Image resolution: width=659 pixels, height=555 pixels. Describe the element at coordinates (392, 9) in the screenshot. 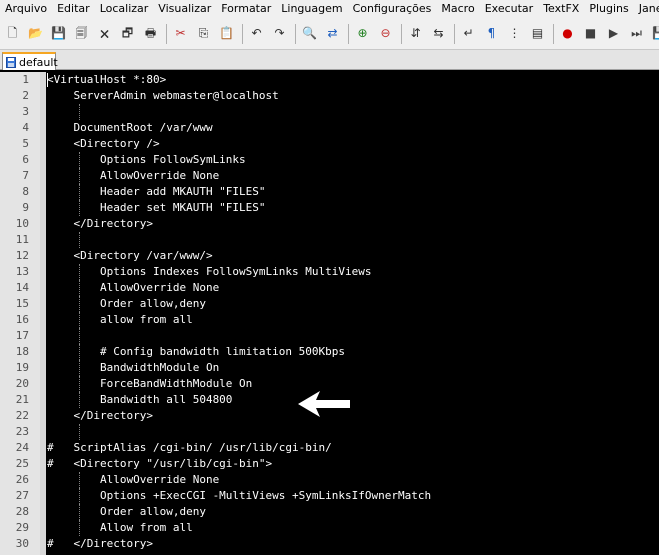

I see `menu-configuracoes: Configurações` at that location.